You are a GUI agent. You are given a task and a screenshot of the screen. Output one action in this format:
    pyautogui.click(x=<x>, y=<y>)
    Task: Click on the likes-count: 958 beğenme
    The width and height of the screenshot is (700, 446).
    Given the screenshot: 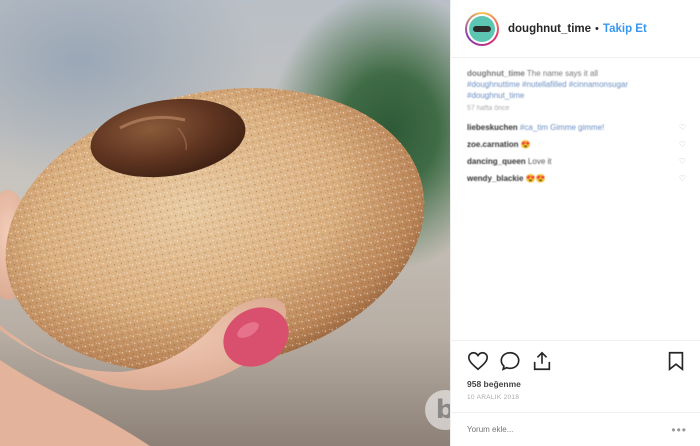 What is the action you would take?
    pyautogui.click(x=577, y=384)
    